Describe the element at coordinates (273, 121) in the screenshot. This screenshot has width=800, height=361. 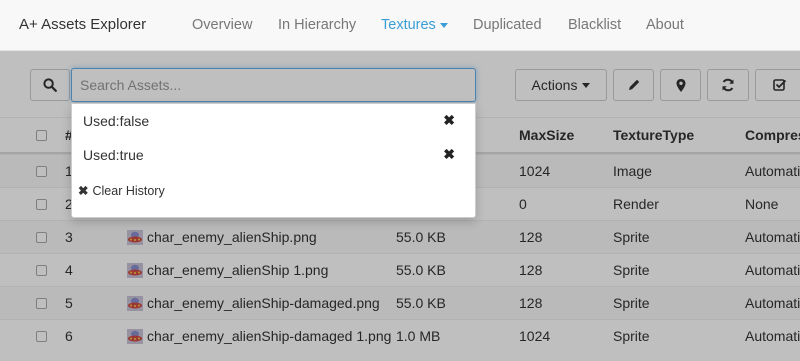
I see `history-item-used-false: Used:false ✖` at that location.